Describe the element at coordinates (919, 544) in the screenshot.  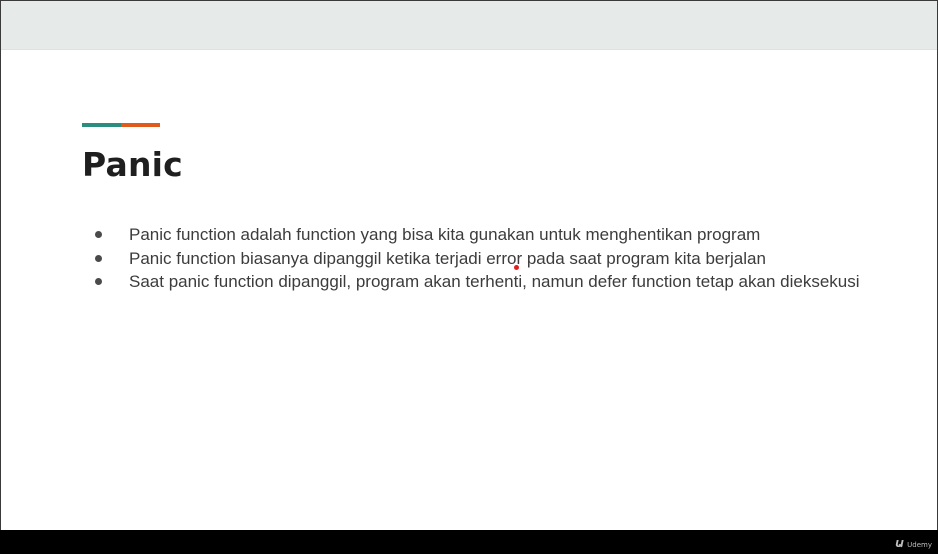
I see `udemy-brand-name: Udemy` at that location.